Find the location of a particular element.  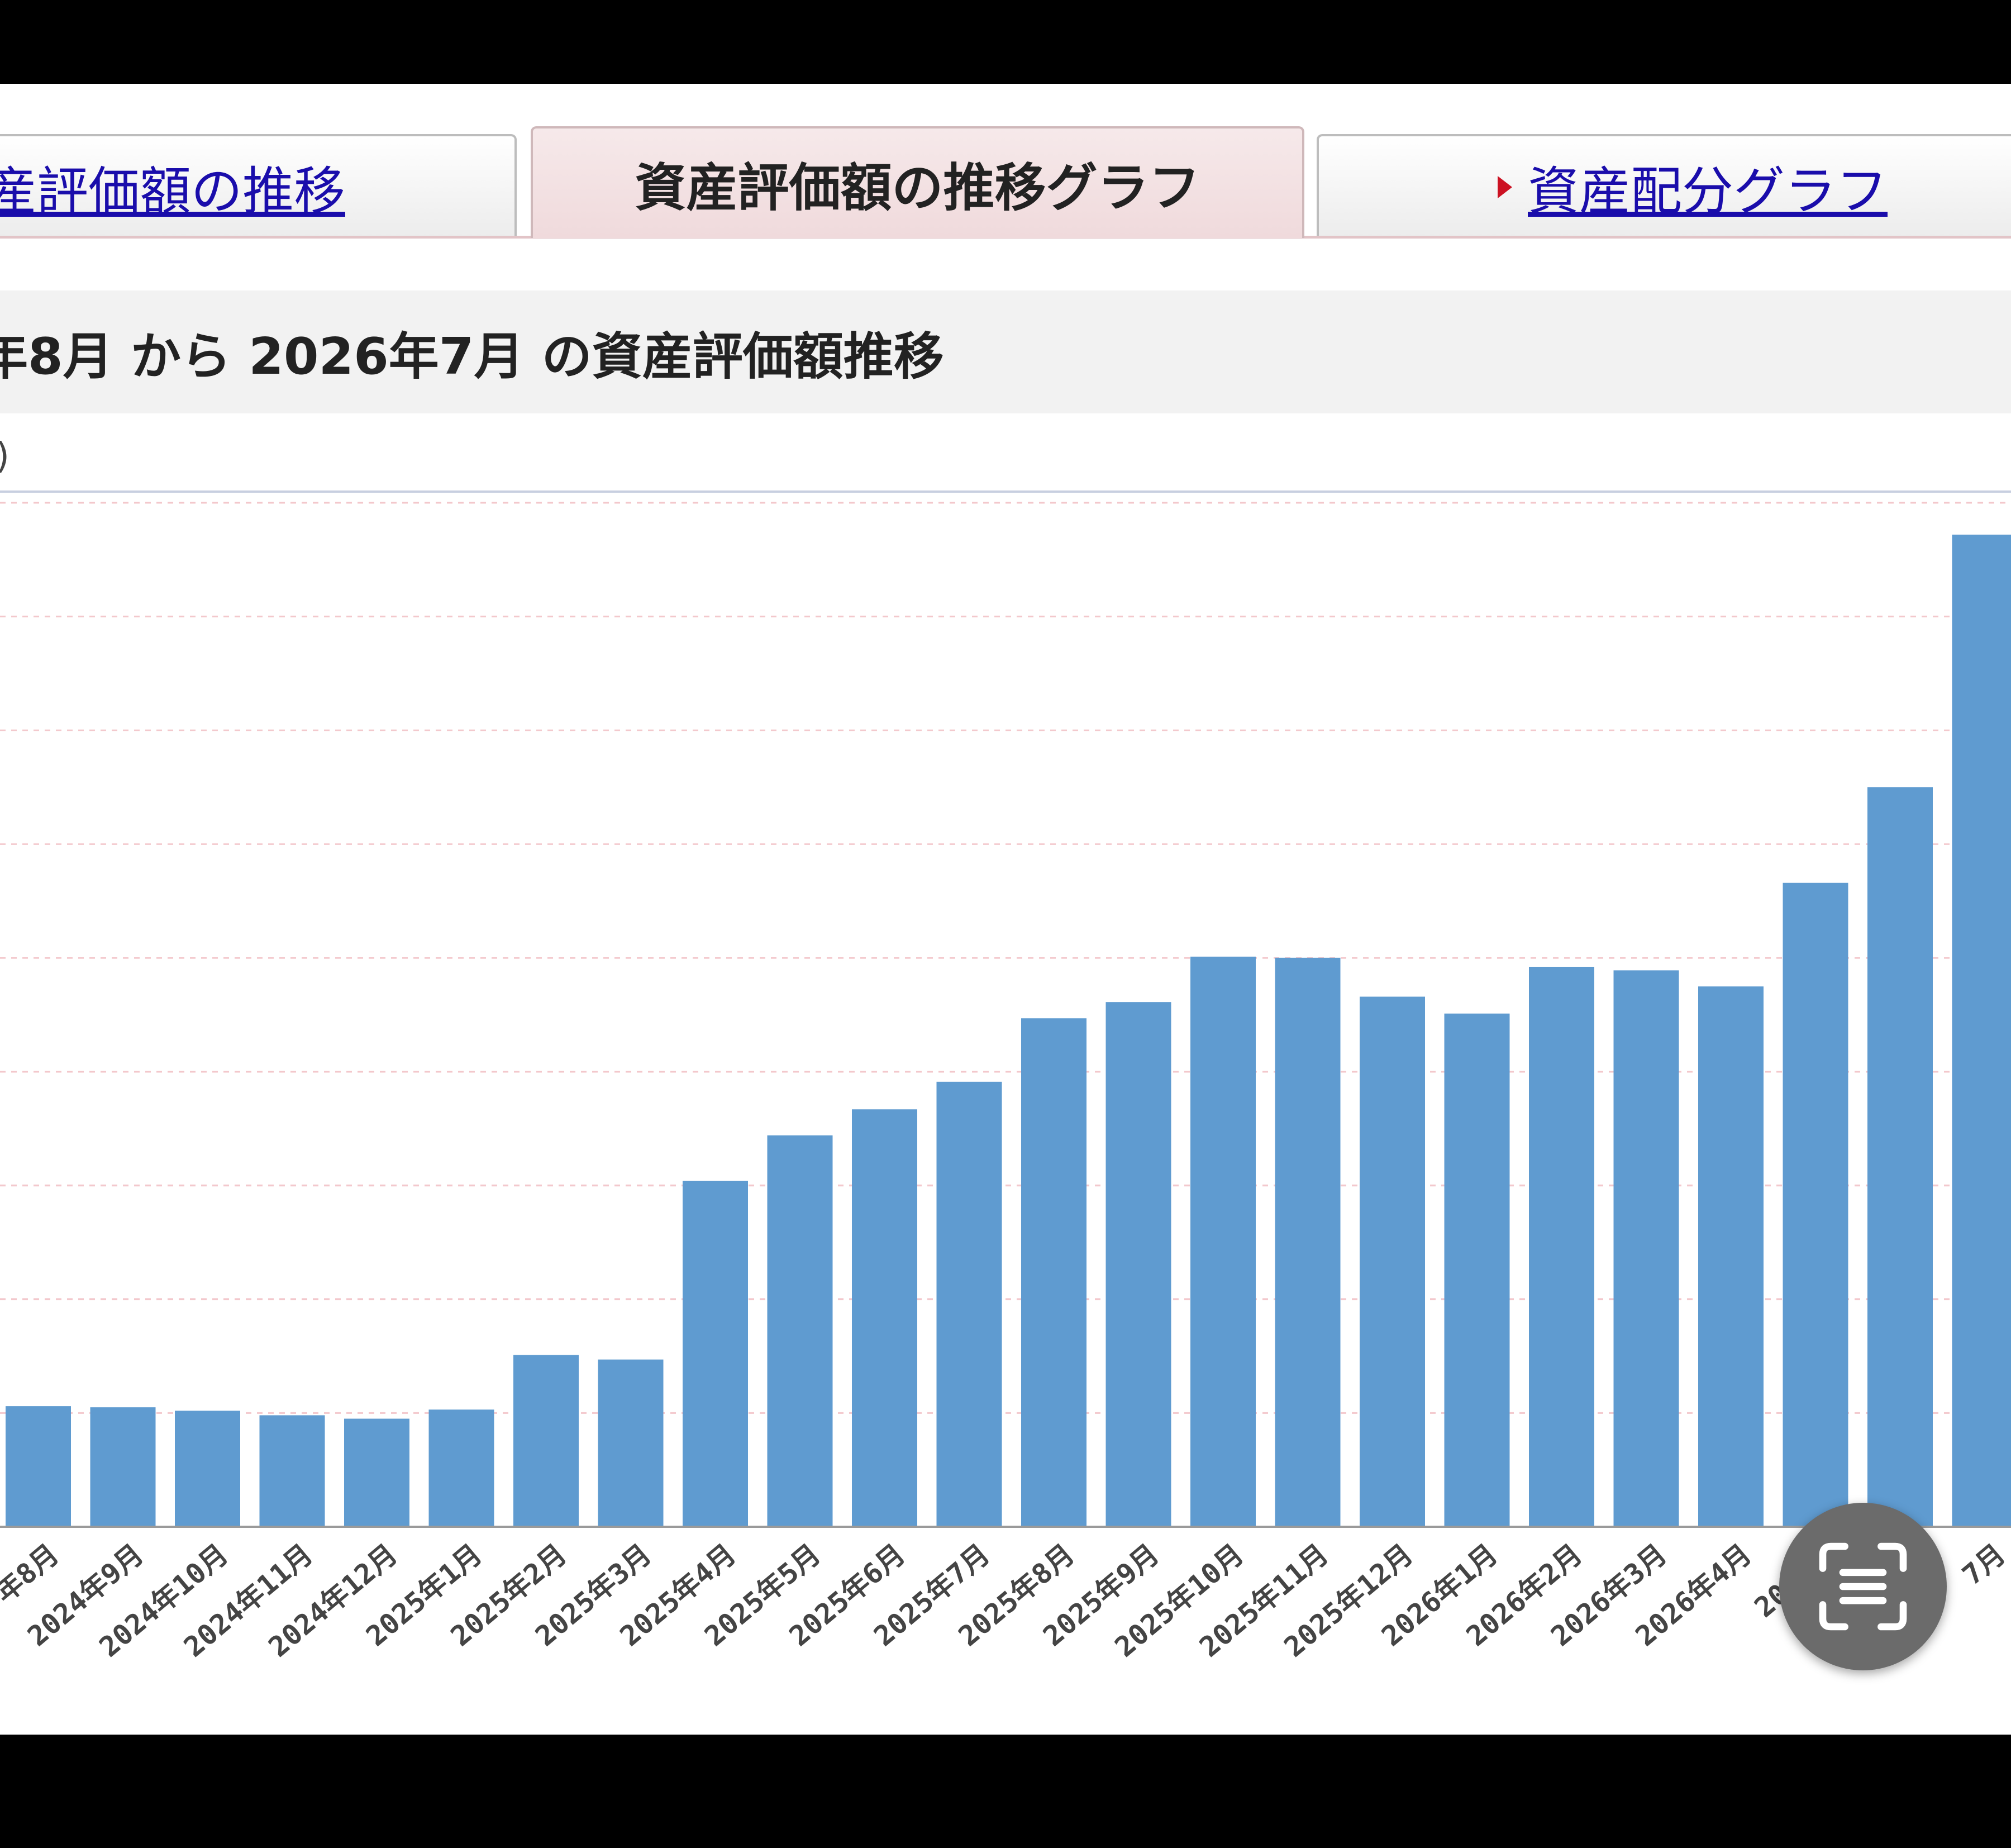

x-tick-label: 7月 is located at coordinates (1983, 1565).